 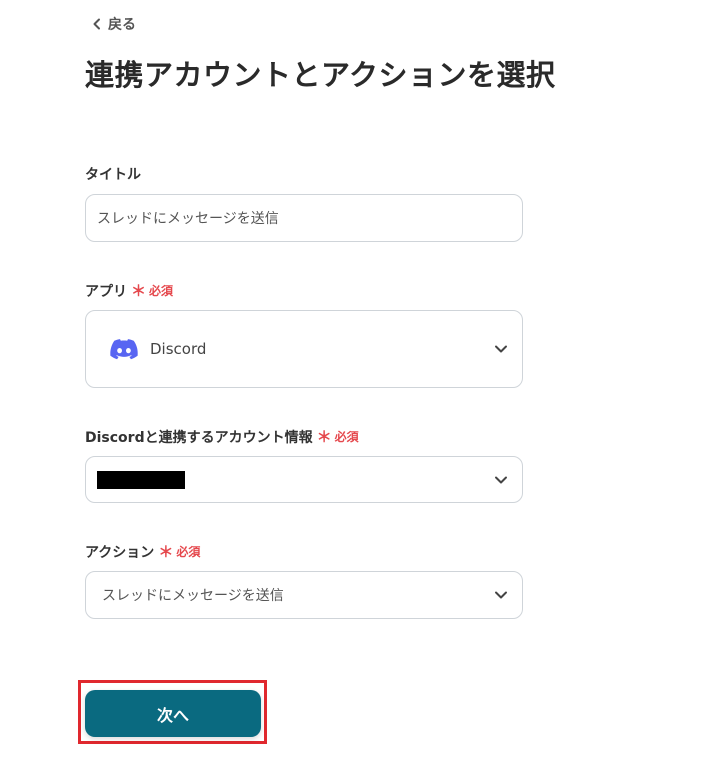 What do you see at coordinates (122, 25) in the screenshot?
I see `back-label: 戻る` at bounding box center [122, 25].